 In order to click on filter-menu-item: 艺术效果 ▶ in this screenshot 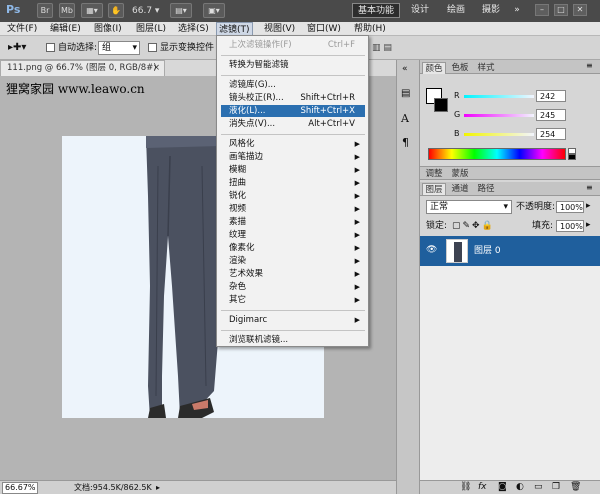, I will do `click(293, 274)`.